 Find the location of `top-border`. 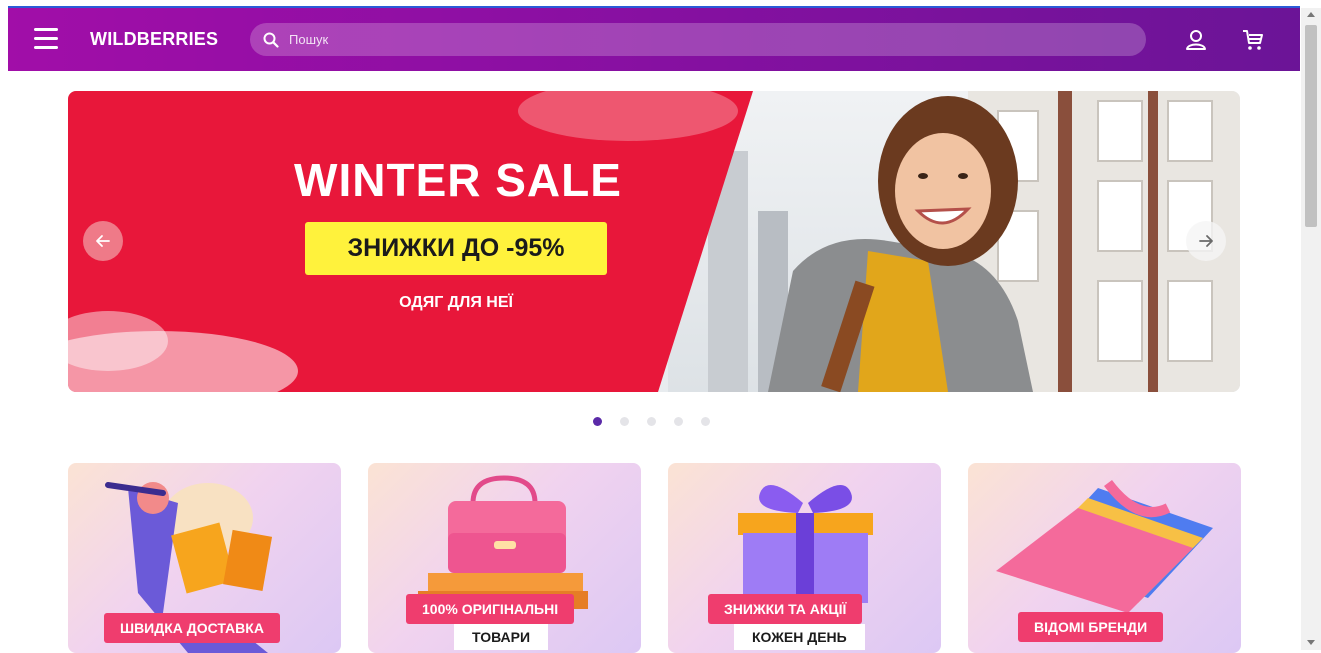

top-border is located at coordinates (660, 4).